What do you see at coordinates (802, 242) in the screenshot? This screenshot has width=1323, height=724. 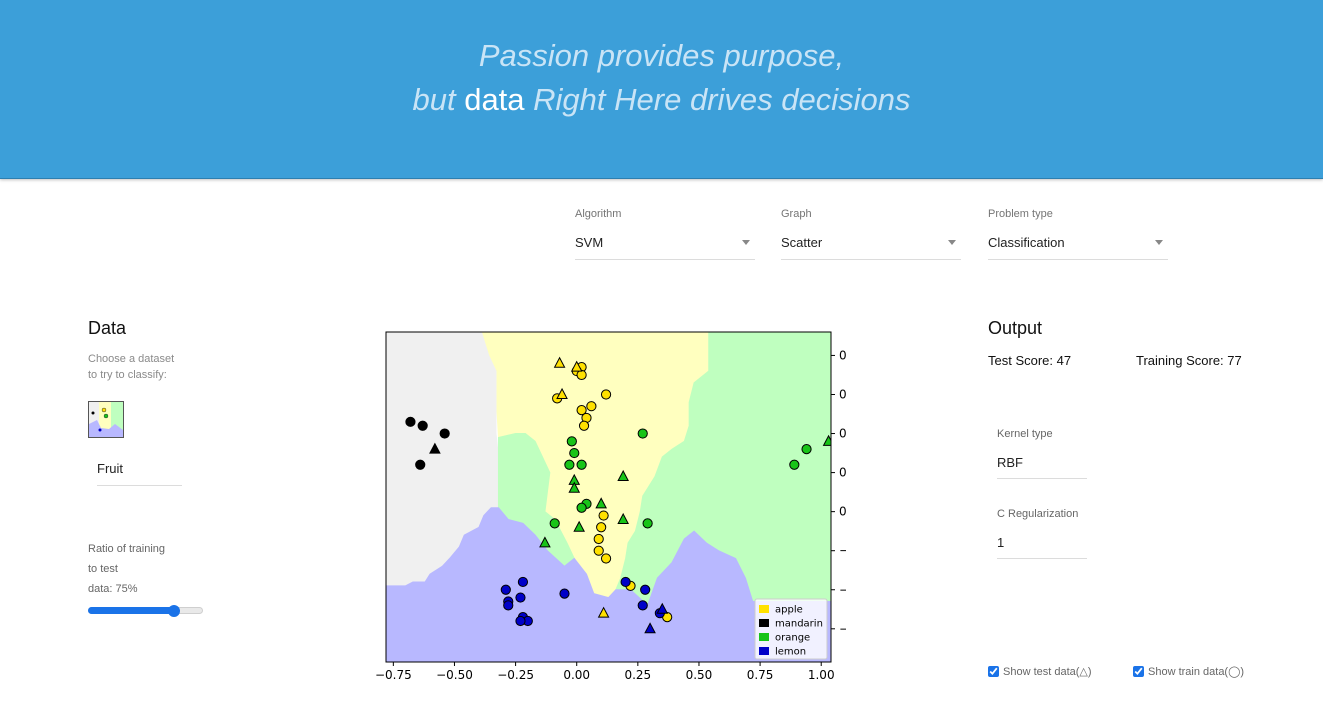 I see `graph-select-value: Scatter` at bounding box center [802, 242].